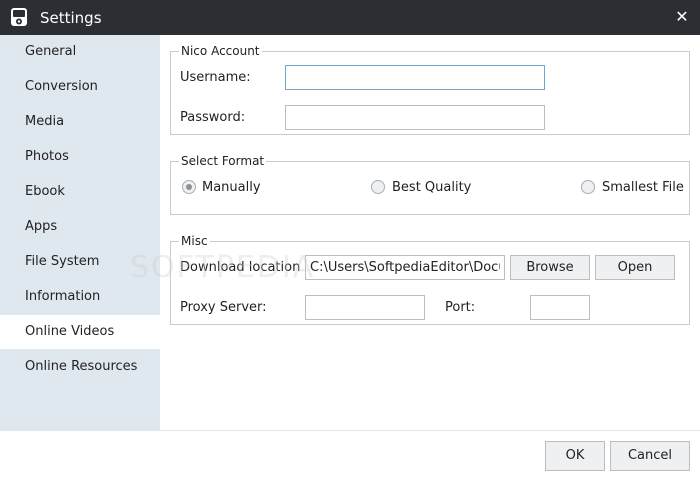 The width and height of the screenshot is (700, 480). I want to click on open-button: Open, so click(635, 267).